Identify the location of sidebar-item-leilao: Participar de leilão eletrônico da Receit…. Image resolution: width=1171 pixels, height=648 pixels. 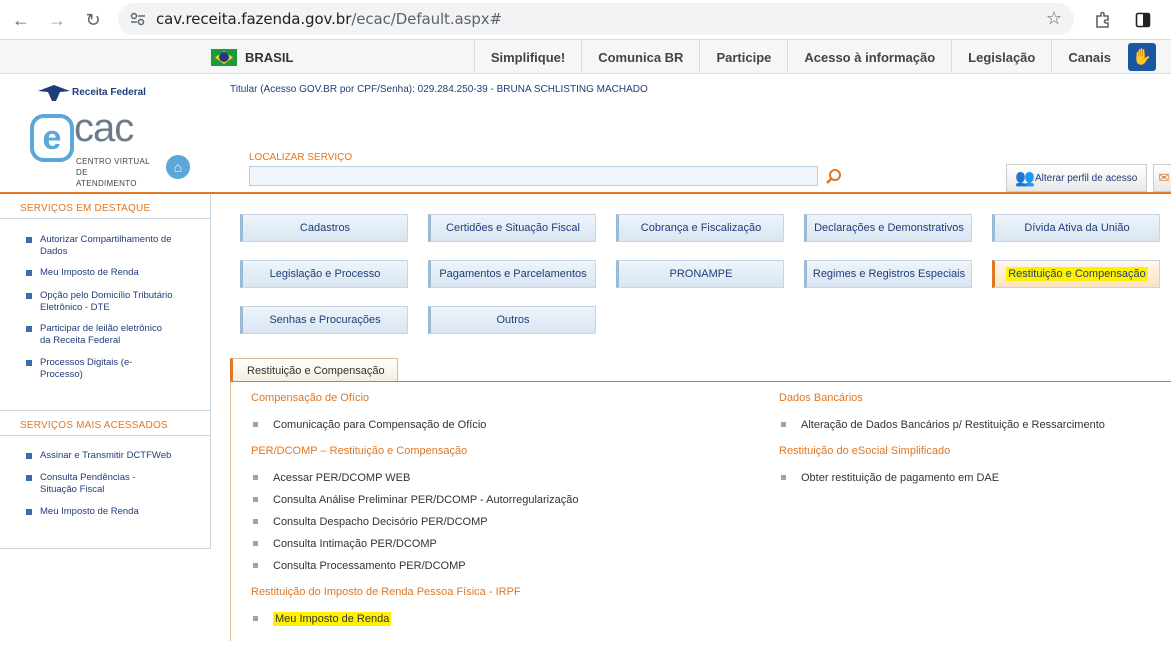
(106, 335).